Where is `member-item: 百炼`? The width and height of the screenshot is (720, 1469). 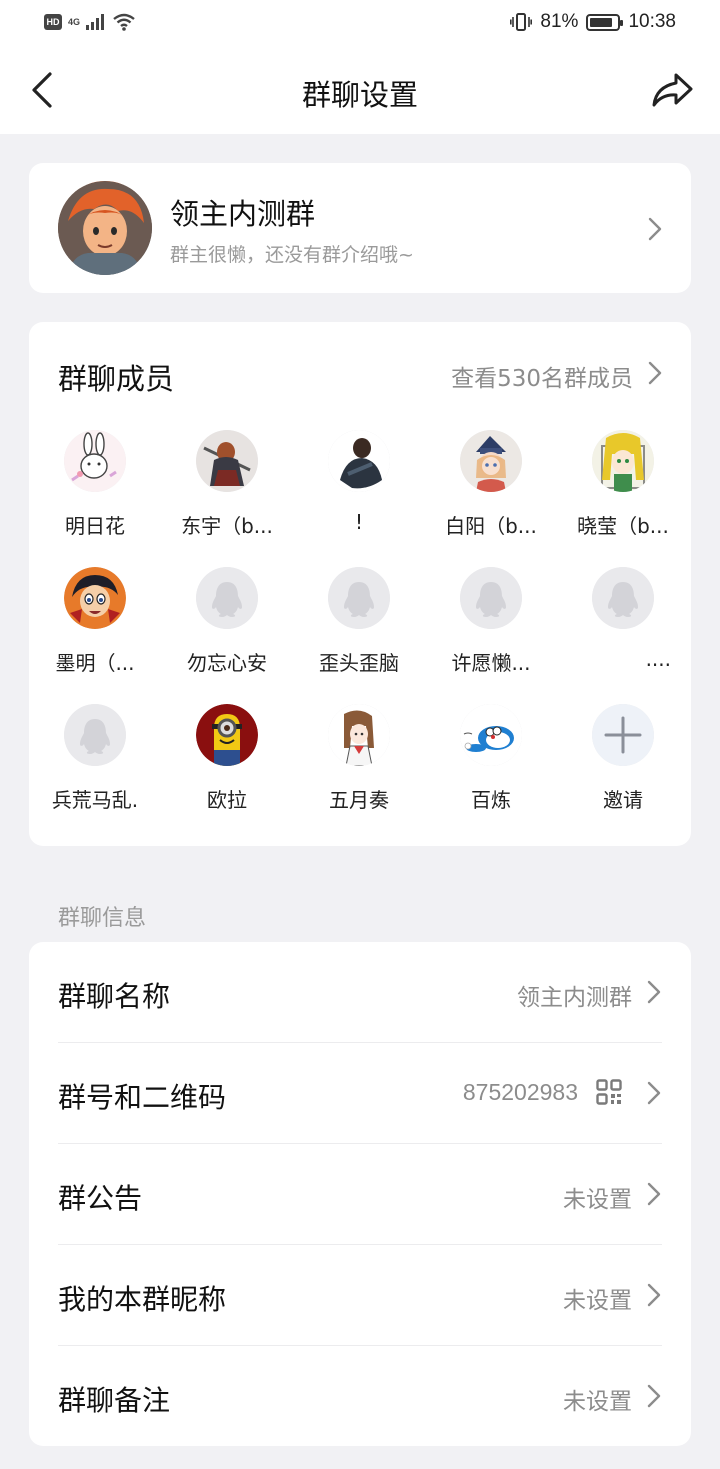
member-item: 百炼 is located at coordinates (491, 764).